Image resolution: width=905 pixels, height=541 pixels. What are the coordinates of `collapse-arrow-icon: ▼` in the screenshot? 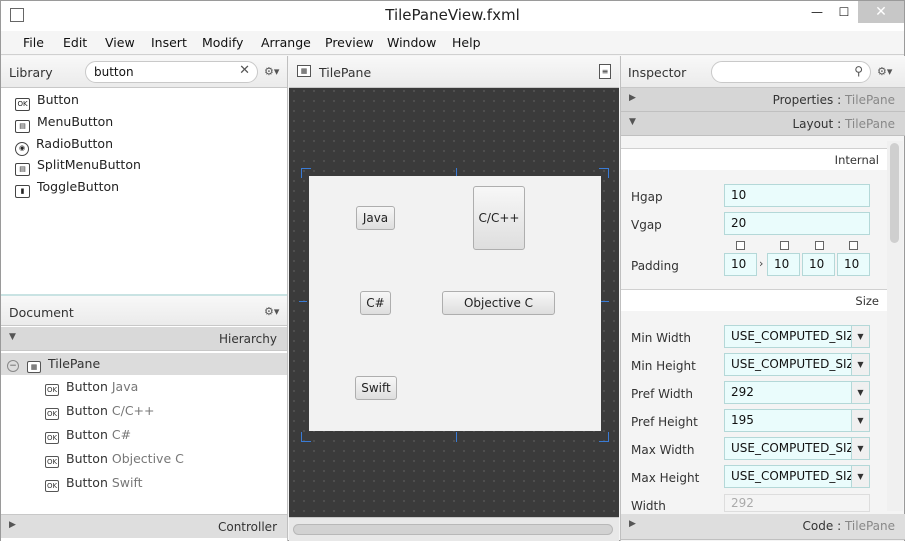 It's located at (632, 122).